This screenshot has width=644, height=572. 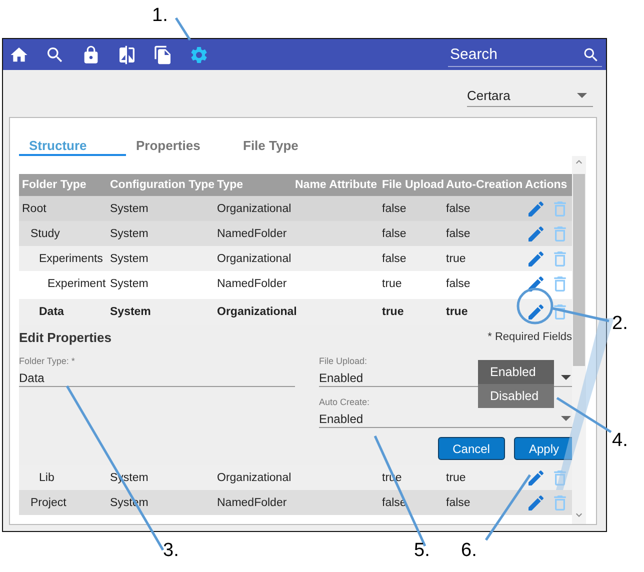 I want to click on column-header: Folder Type, so click(x=54, y=185).